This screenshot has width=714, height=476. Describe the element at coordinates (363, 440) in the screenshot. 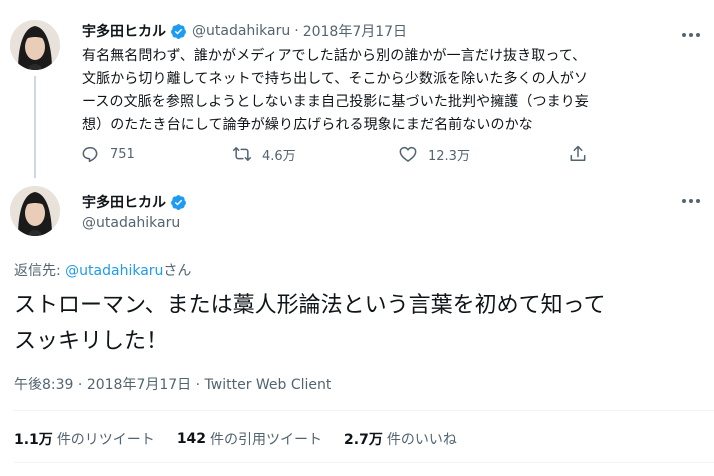

I see `likes-count: 2.7万` at that location.